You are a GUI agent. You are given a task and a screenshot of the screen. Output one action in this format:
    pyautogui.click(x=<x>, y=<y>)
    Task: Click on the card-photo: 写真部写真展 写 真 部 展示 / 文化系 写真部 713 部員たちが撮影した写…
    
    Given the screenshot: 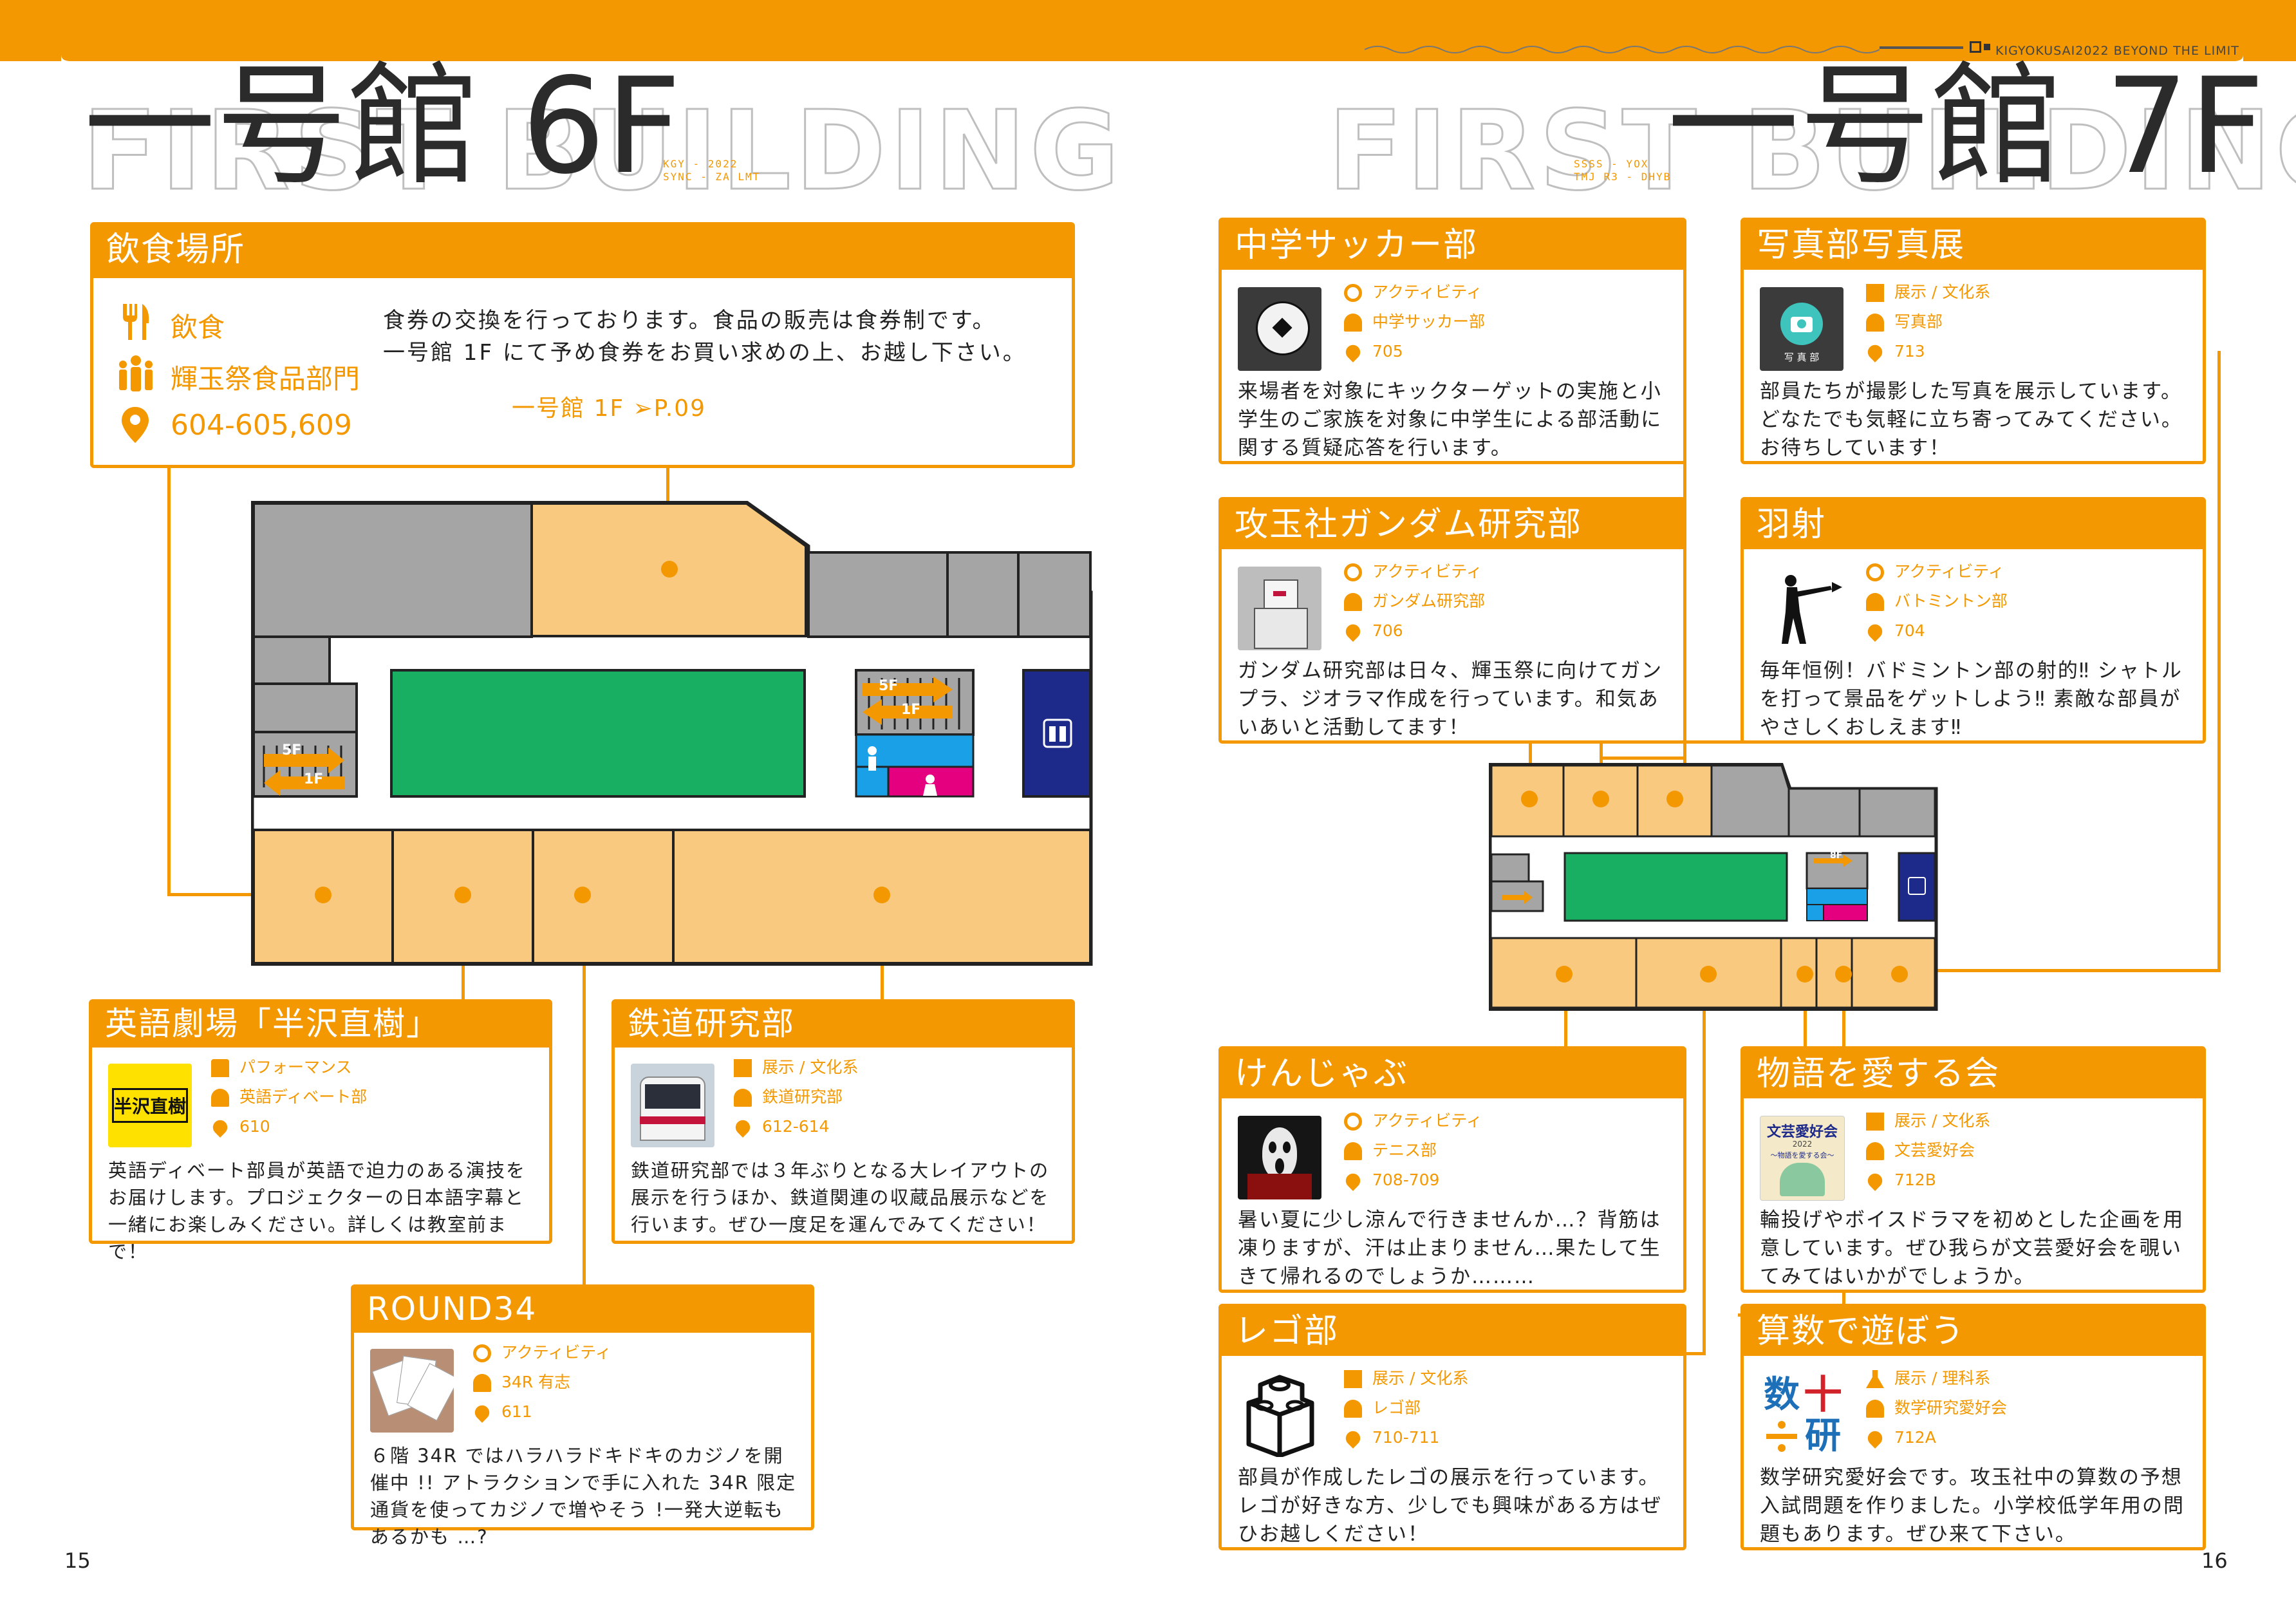 What is the action you would take?
    pyautogui.click(x=1973, y=341)
    